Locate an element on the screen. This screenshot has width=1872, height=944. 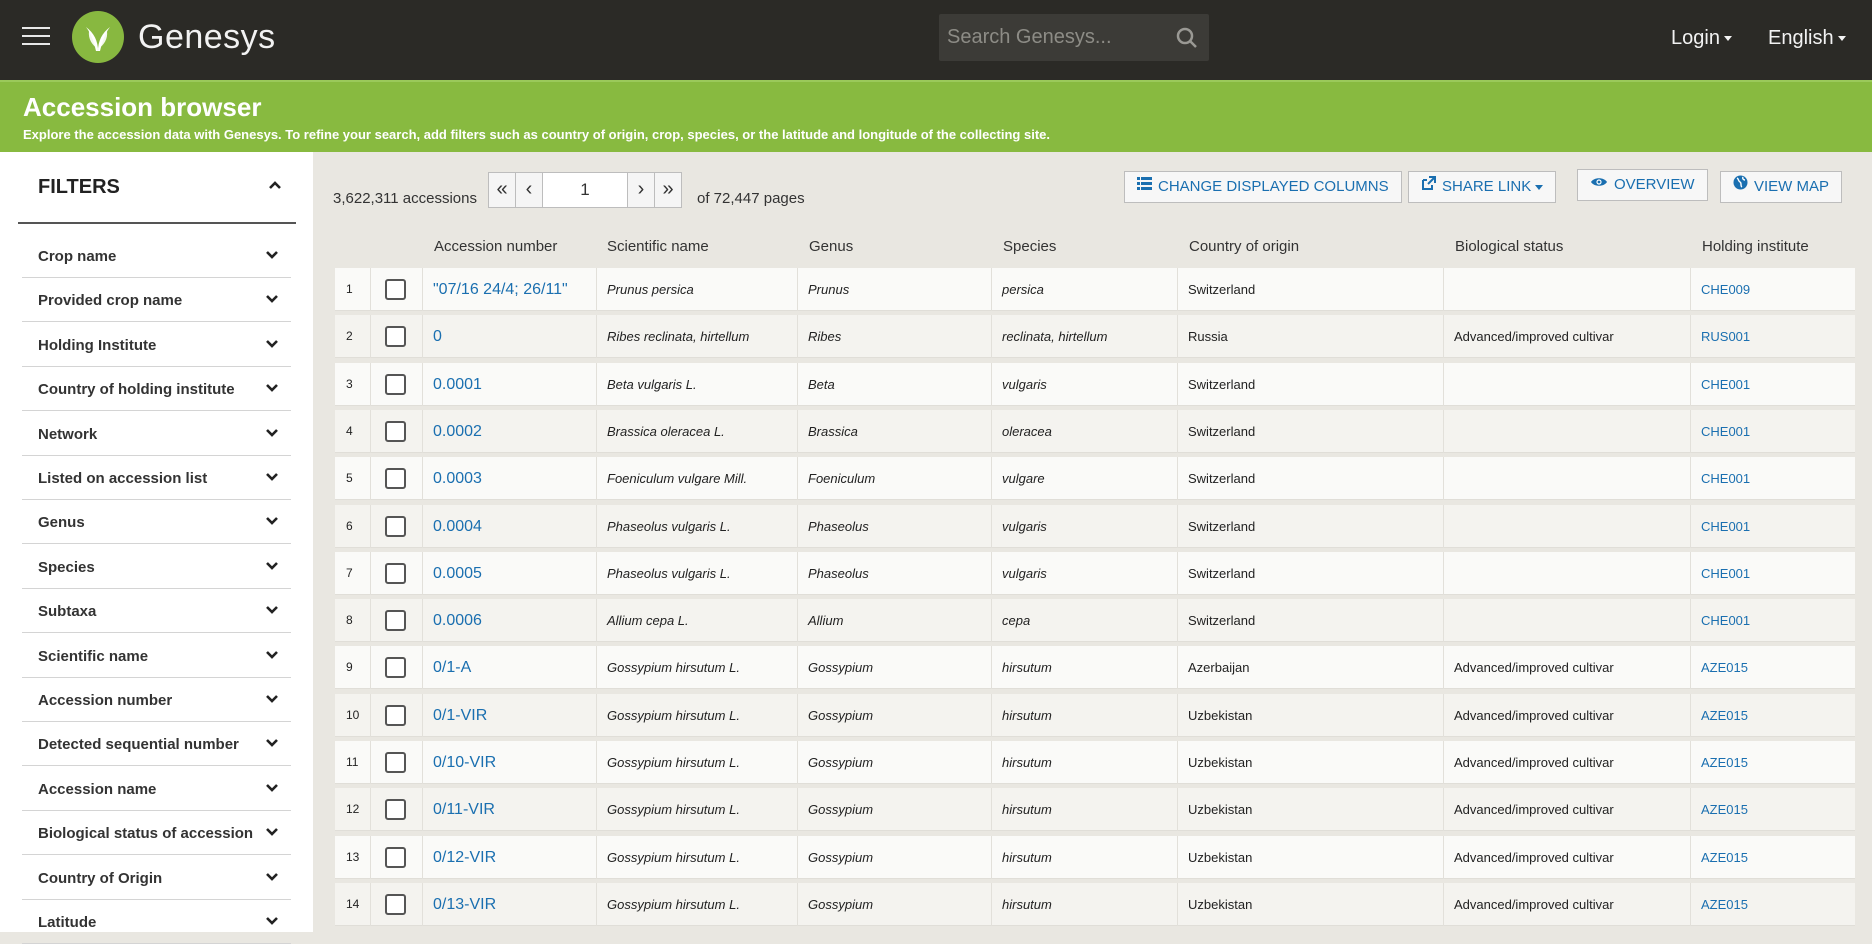
column-header: Genus is located at coordinates (831, 246).